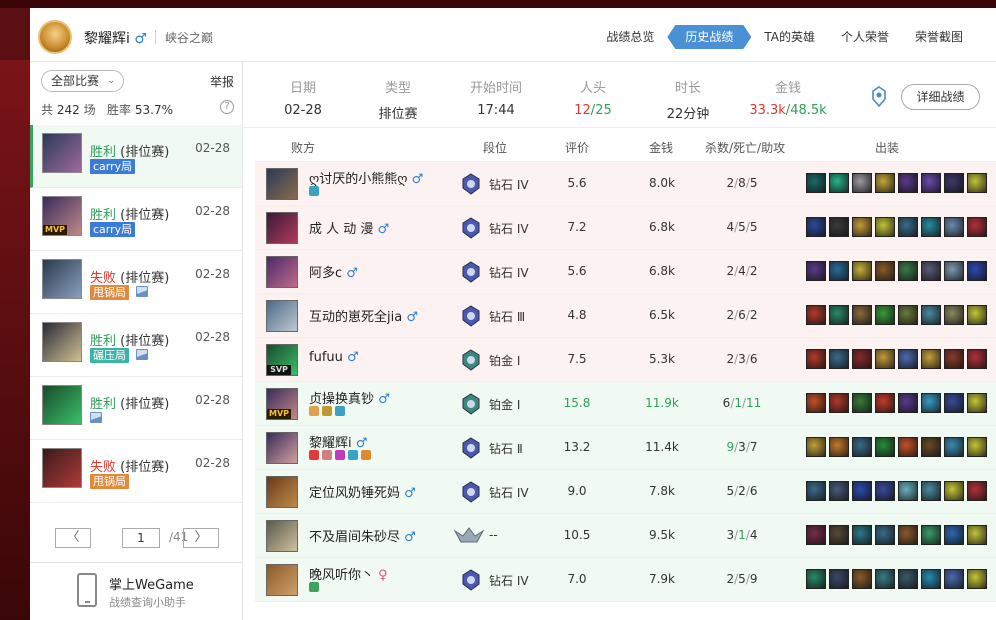 The height and width of the screenshot is (620, 996). Describe the element at coordinates (362, 535) in the screenshot. I see `player-name-cell: 不及眉间朱砂尽 ♂` at that location.